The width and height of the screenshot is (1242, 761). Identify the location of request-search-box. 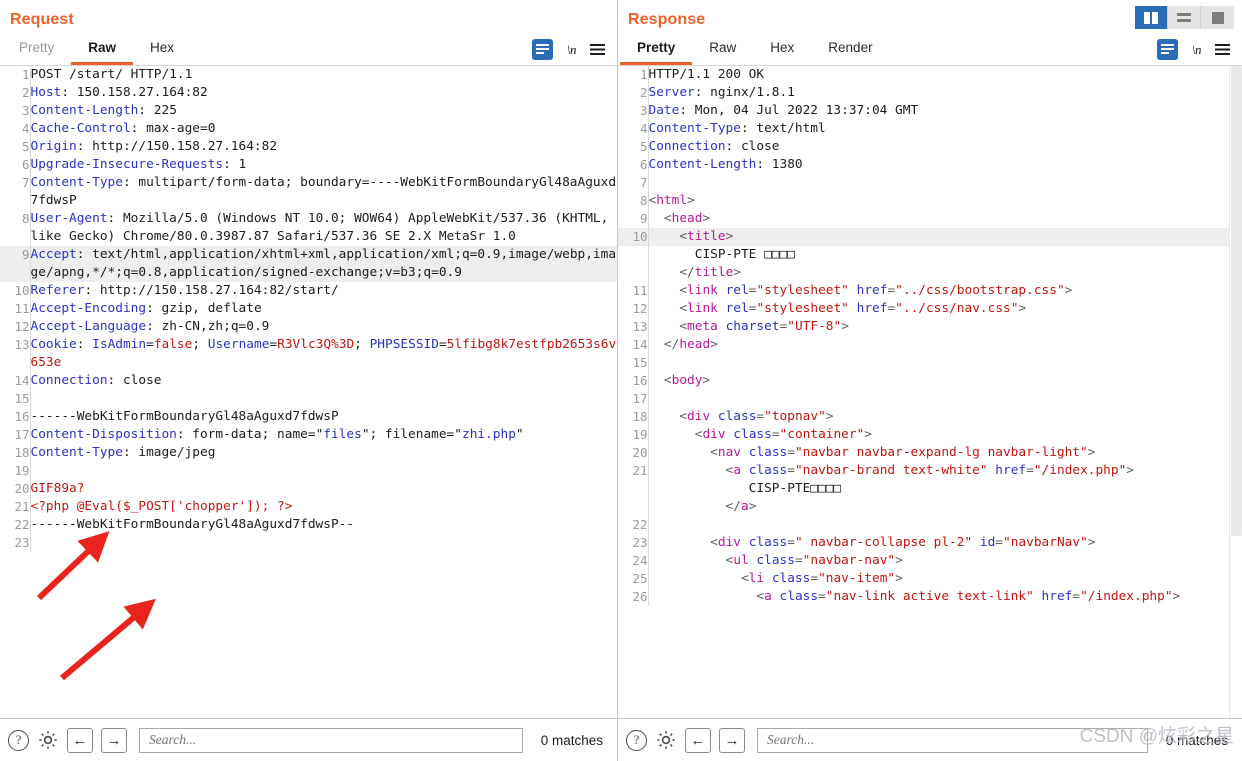
(331, 740).